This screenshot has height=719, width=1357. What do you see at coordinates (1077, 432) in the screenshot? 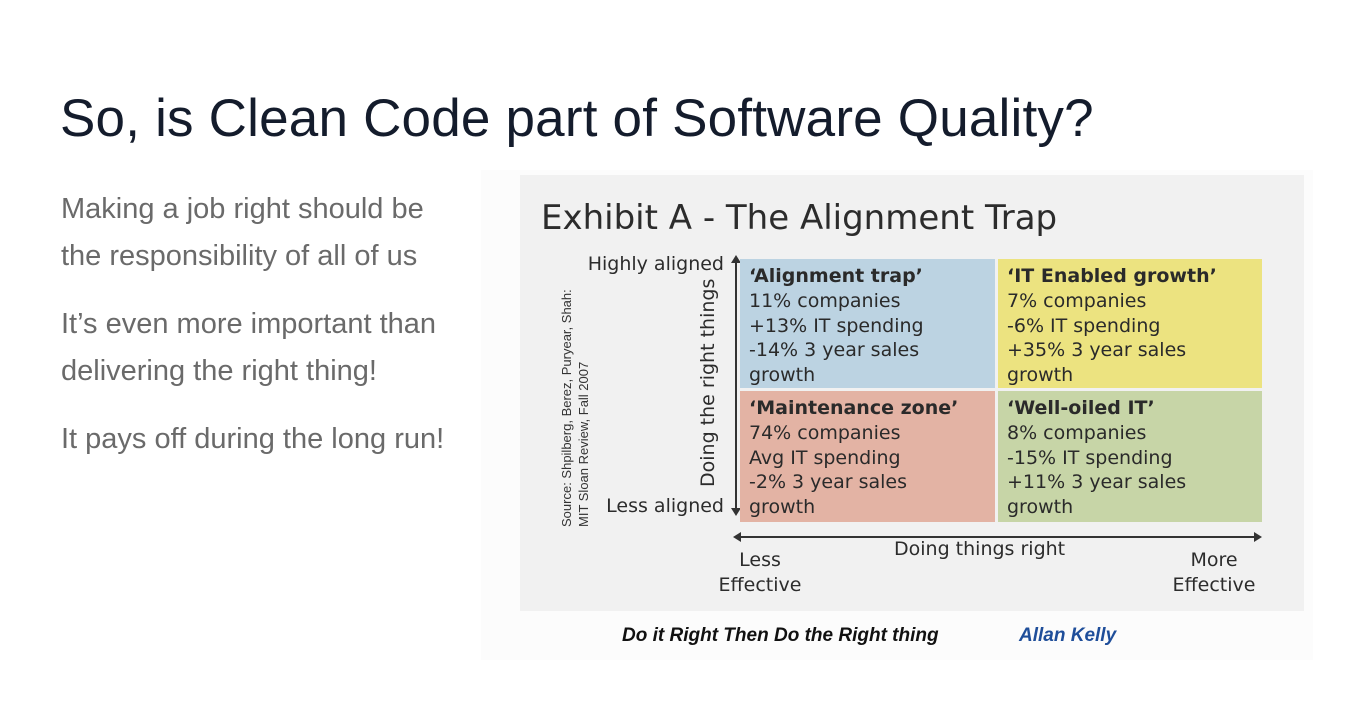
I see `quadrant-line: 8% companies` at bounding box center [1077, 432].